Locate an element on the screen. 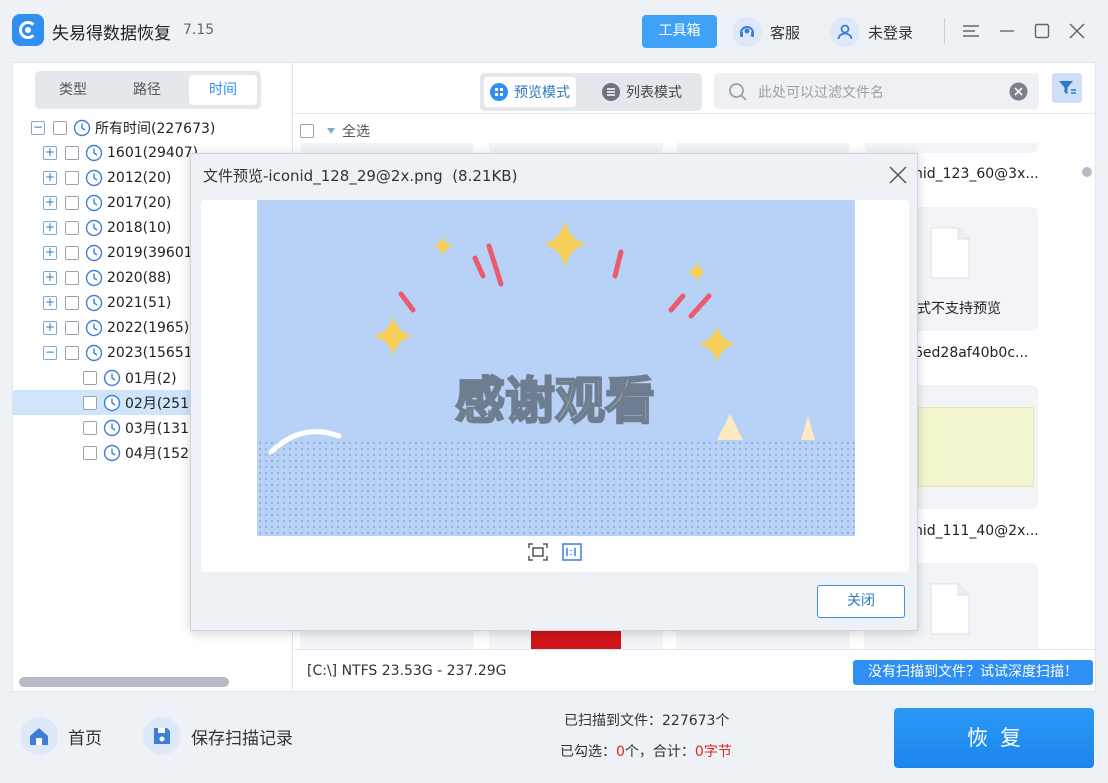  save-scan-button: 保存扫描记录 is located at coordinates (218, 736).